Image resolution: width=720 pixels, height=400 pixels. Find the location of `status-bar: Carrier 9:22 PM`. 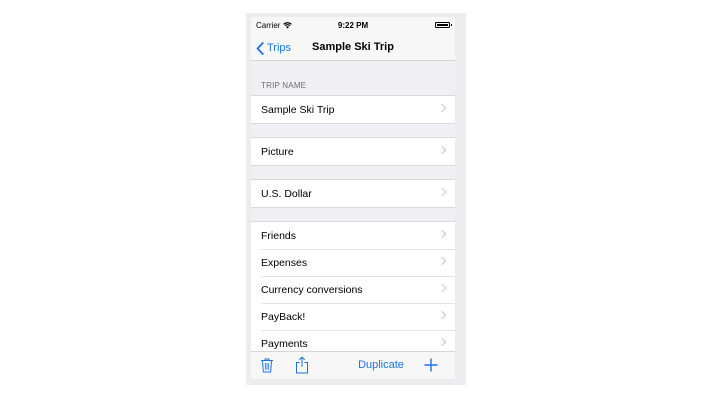

status-bar: Carrier 9:22 PM is located at coordinates (353, 26).